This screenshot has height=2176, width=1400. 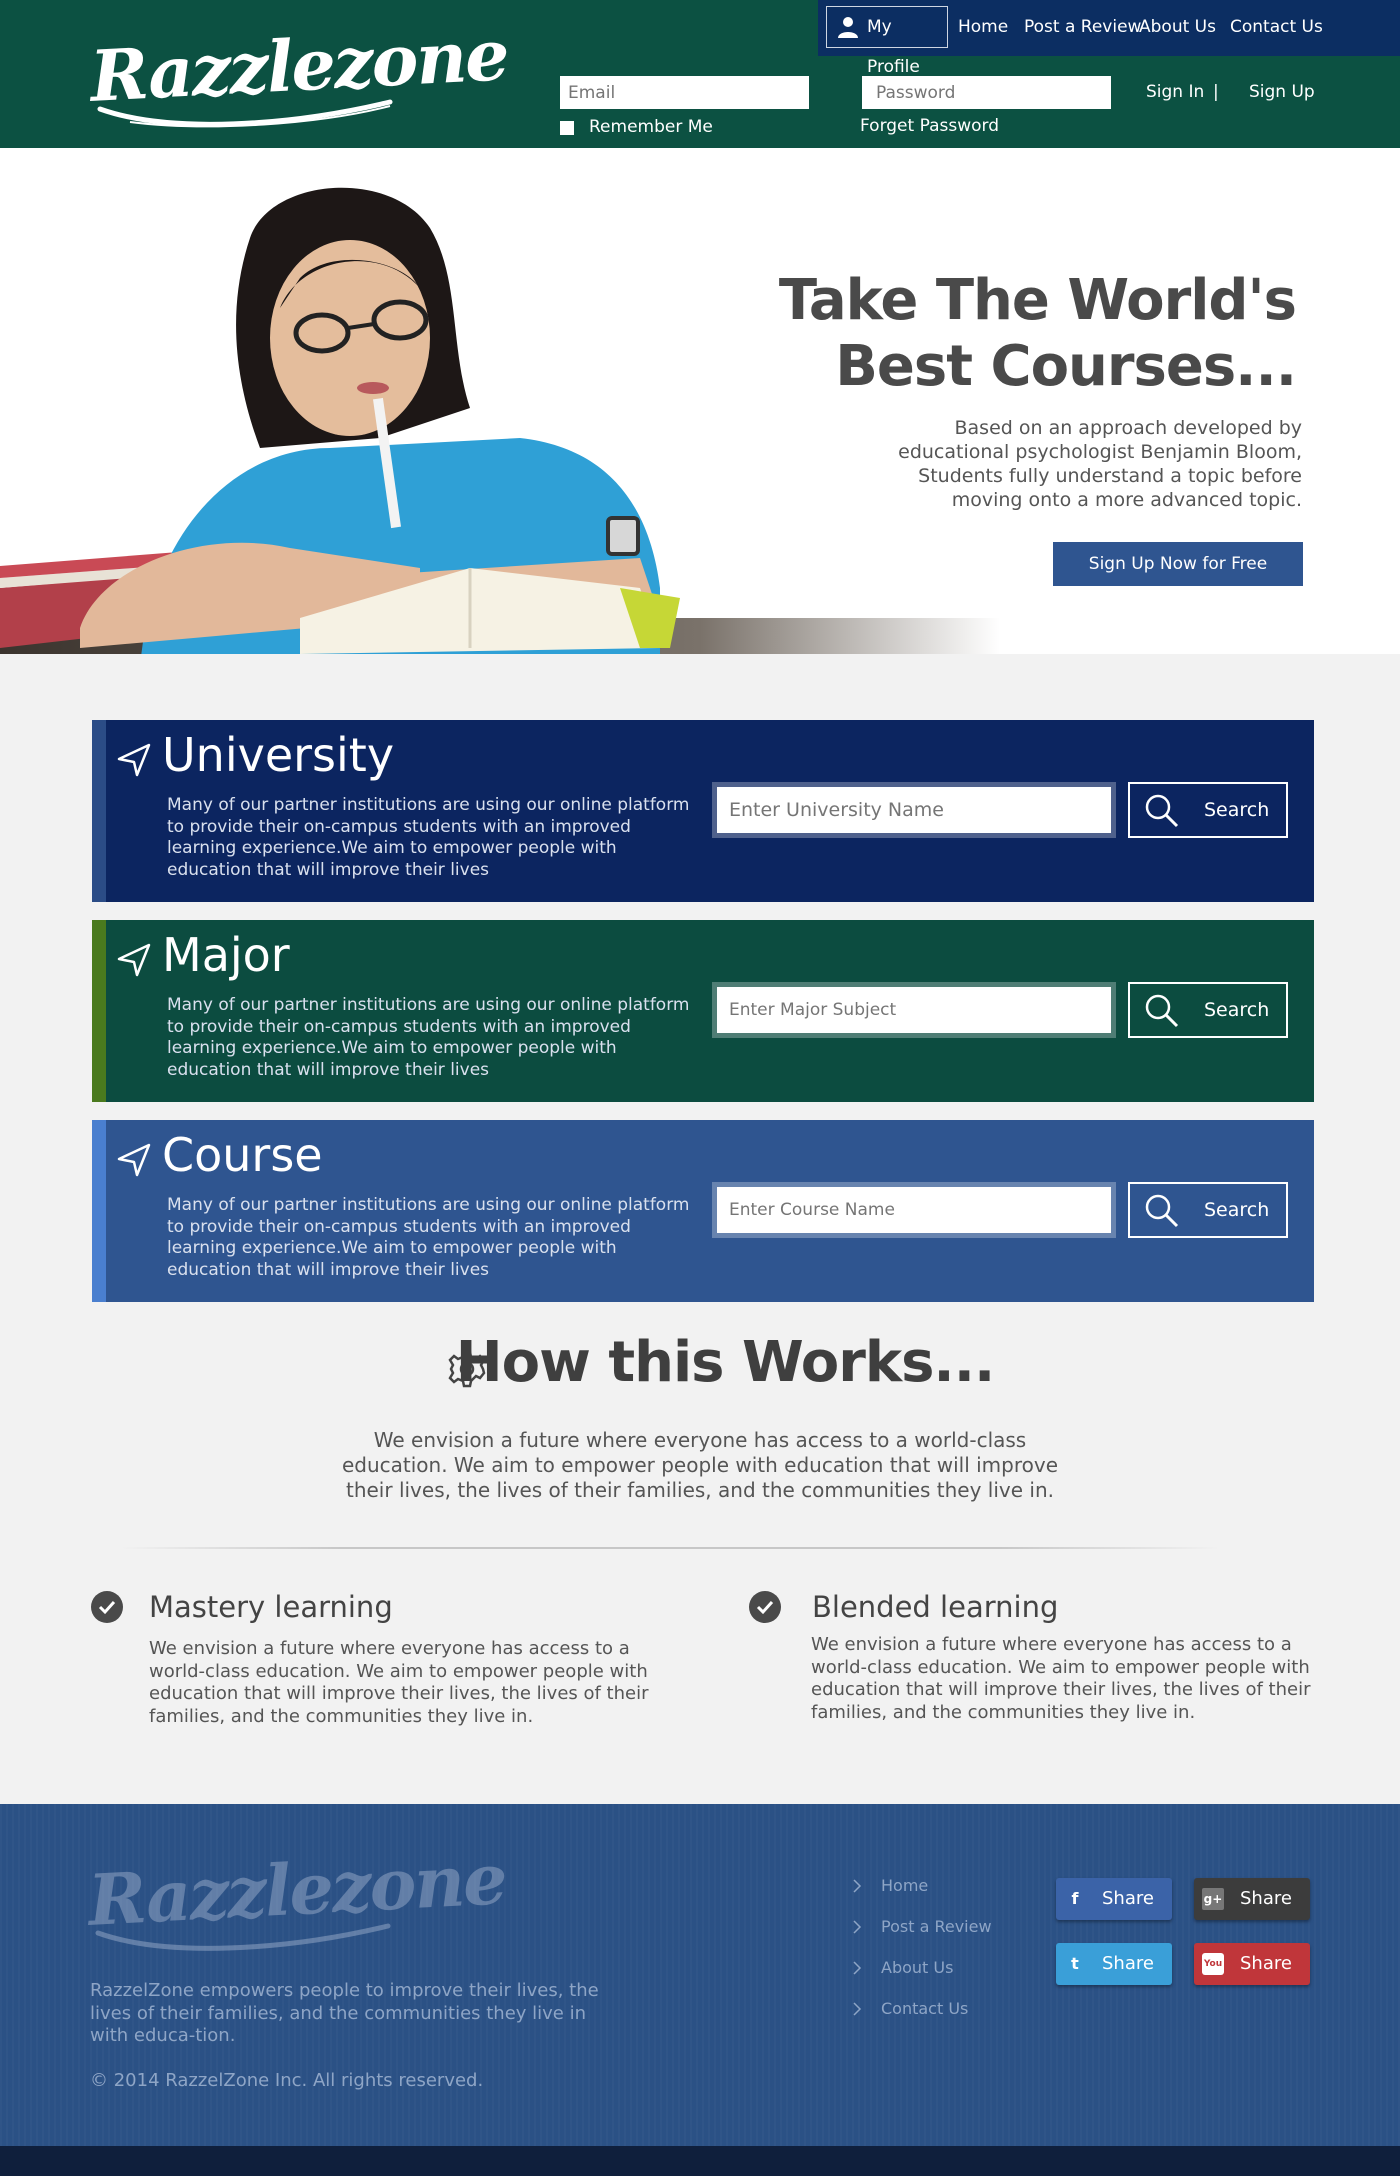 What do you see at coordinates (1082, 28) in the screenshot?
I see `nav-post-review: Post a Review` at bounding box center [1082, 28].